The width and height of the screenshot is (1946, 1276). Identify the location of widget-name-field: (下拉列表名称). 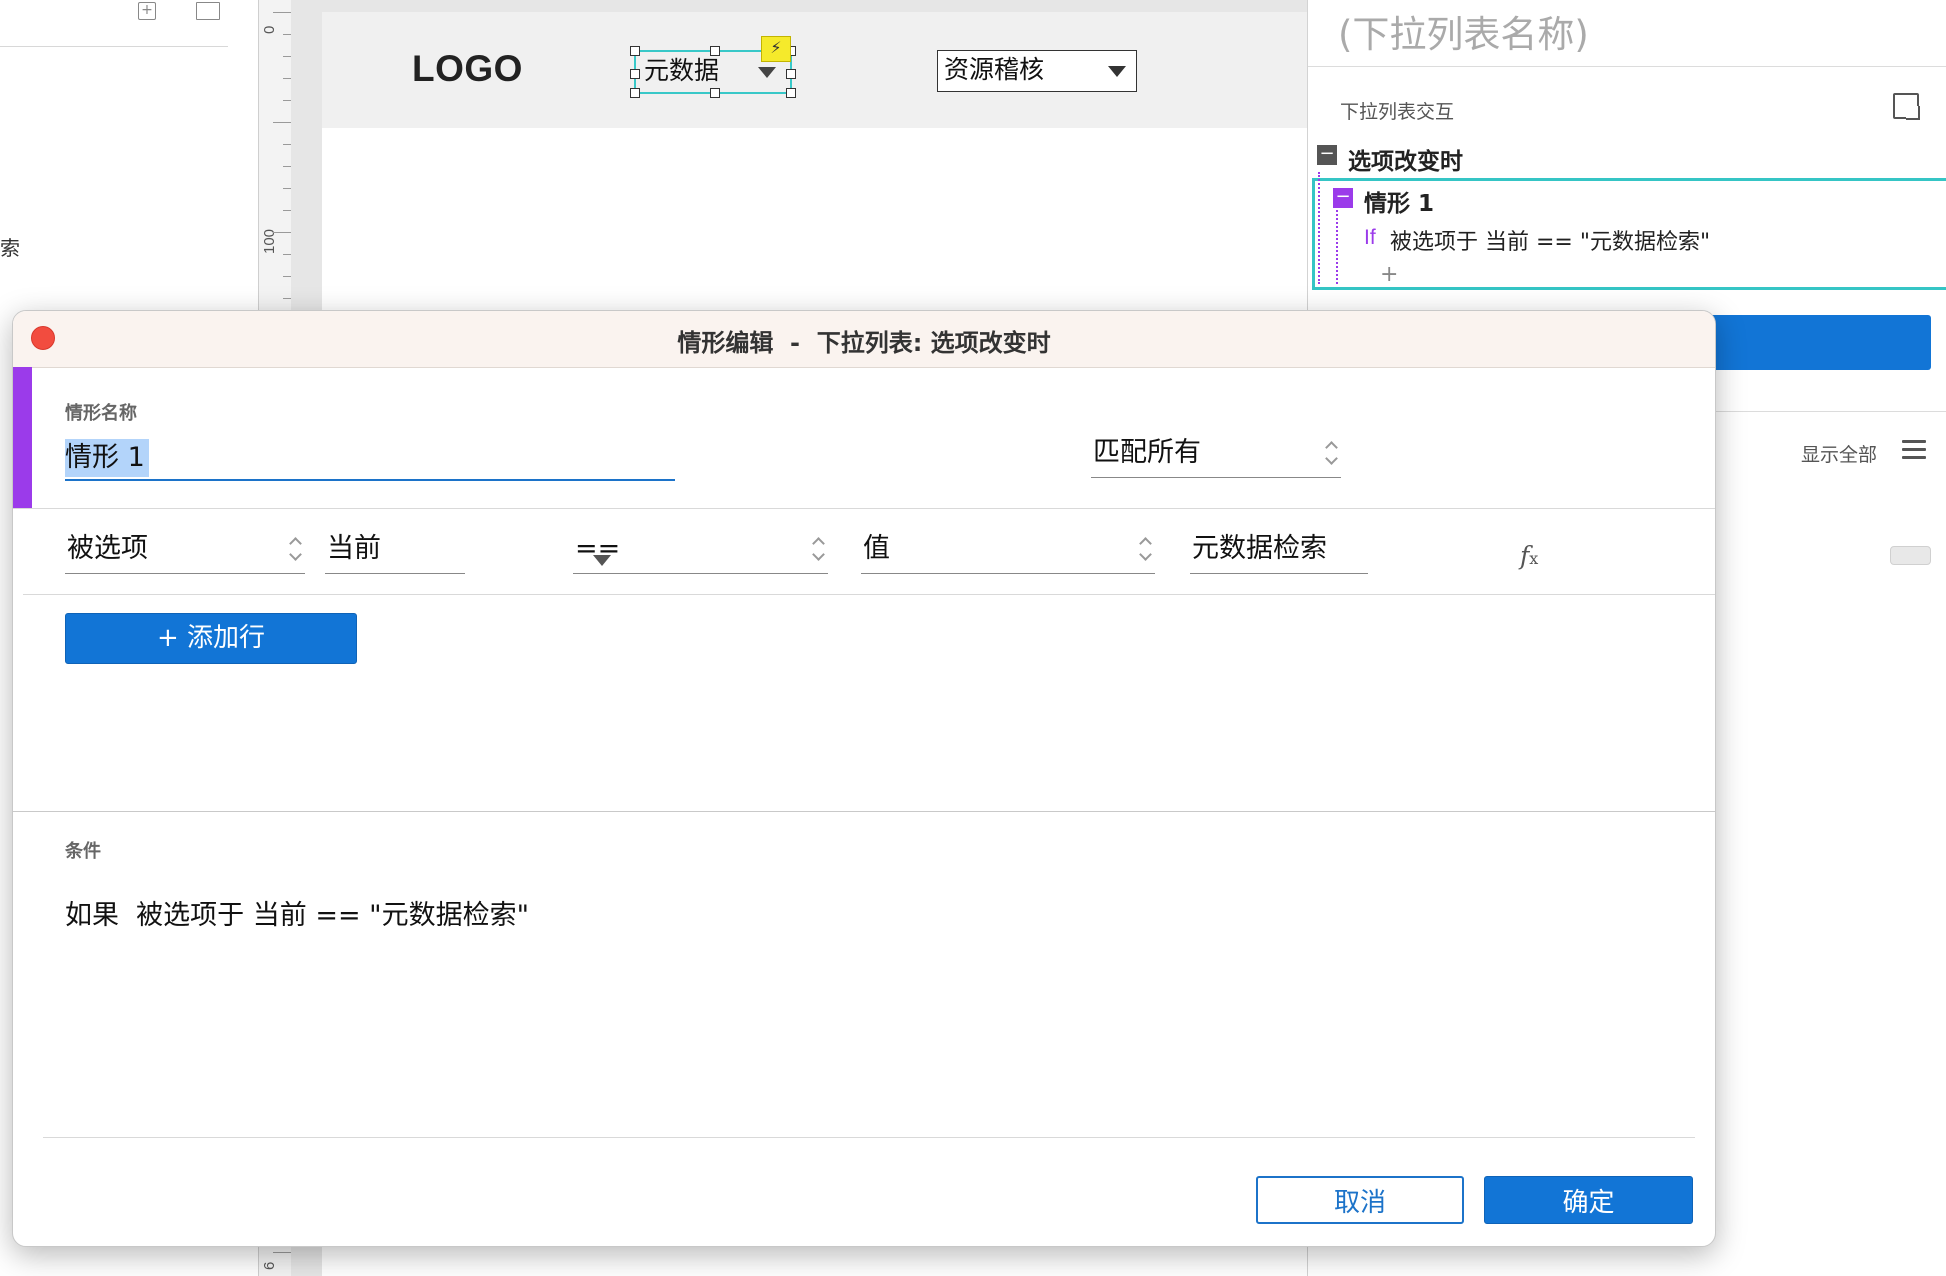
(1463, 31).